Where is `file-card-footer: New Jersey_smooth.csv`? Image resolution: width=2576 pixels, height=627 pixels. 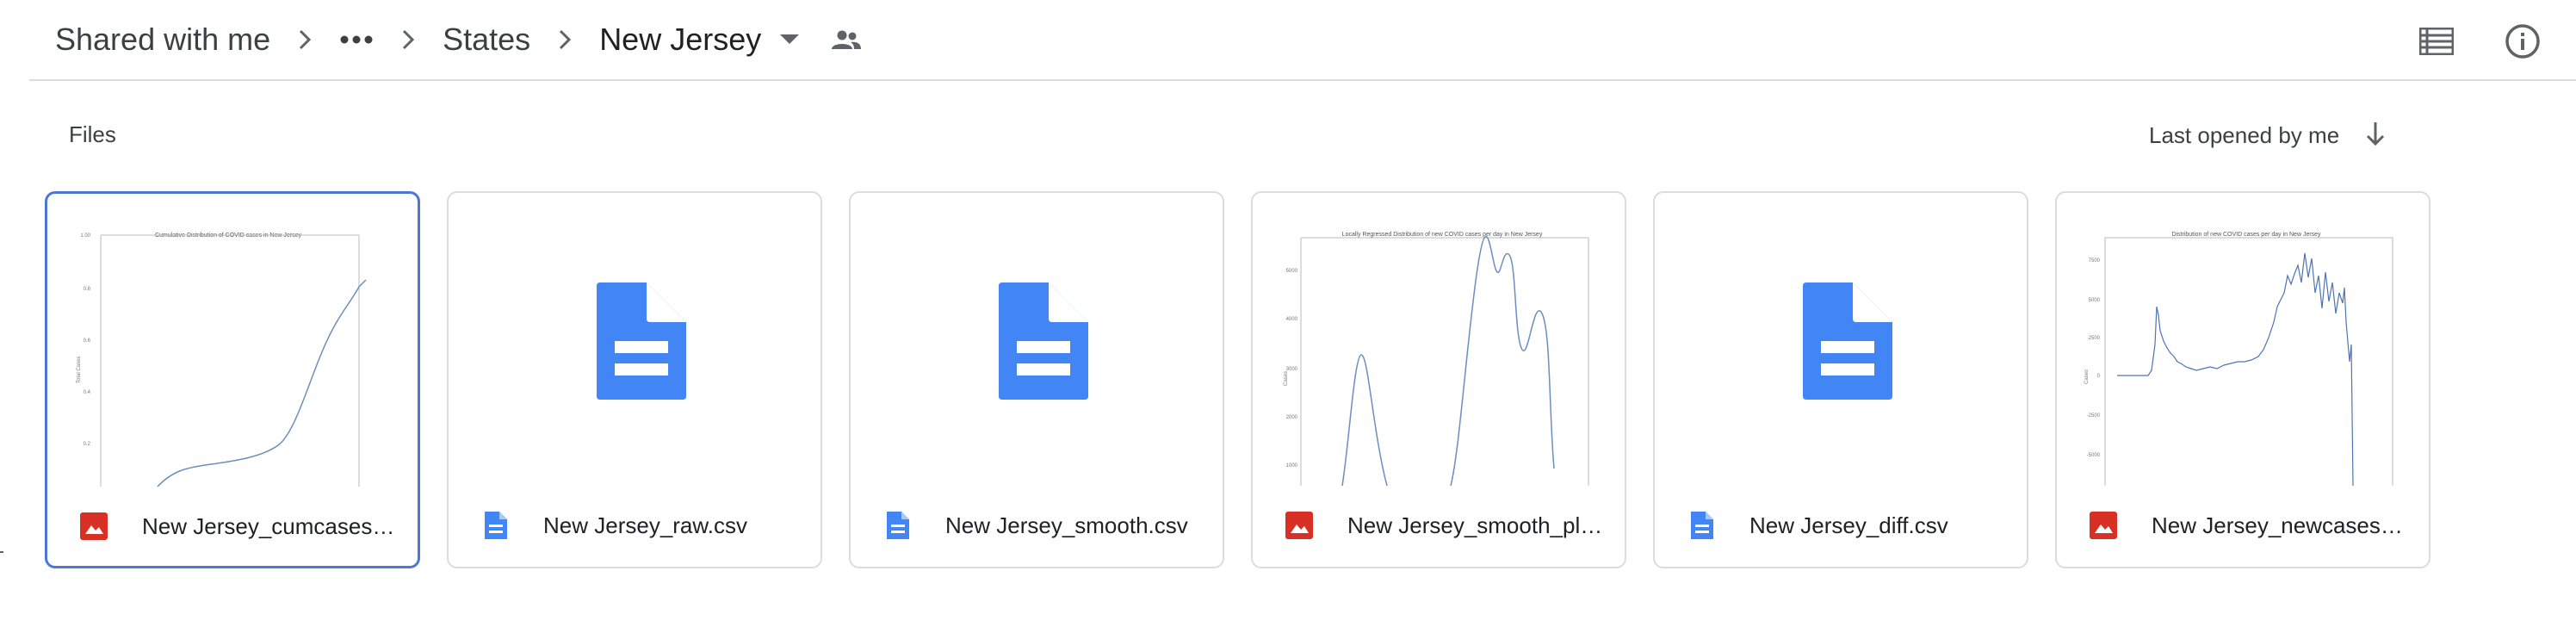
file-card-footer: New Jersey_smooth.csv is located at coordinates (1037, 526).